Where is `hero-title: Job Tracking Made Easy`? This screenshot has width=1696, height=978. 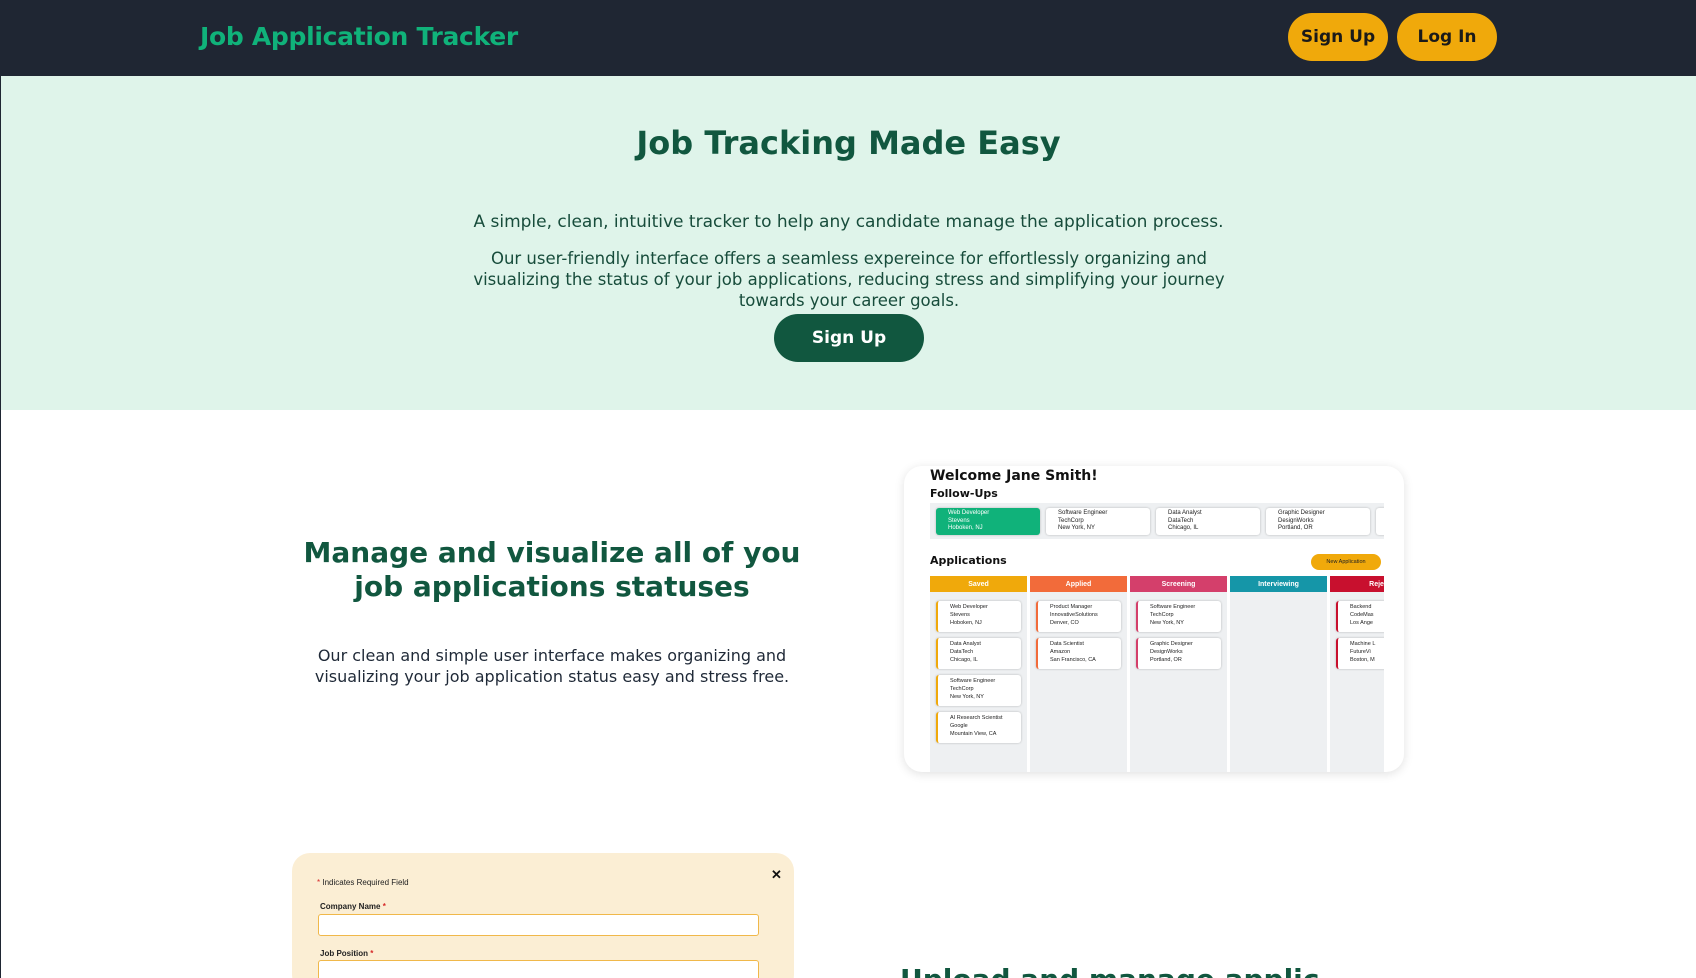 hero-title: Job Tracking Made Easy is located at coordinates (848, 143).